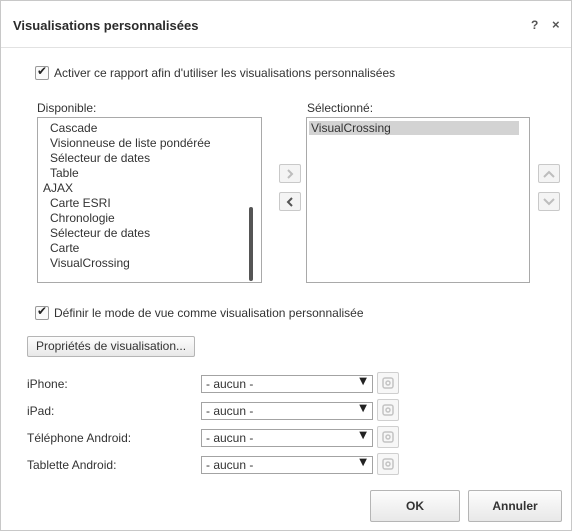  I want to click on chevron-up-icon, so click(549, 174).